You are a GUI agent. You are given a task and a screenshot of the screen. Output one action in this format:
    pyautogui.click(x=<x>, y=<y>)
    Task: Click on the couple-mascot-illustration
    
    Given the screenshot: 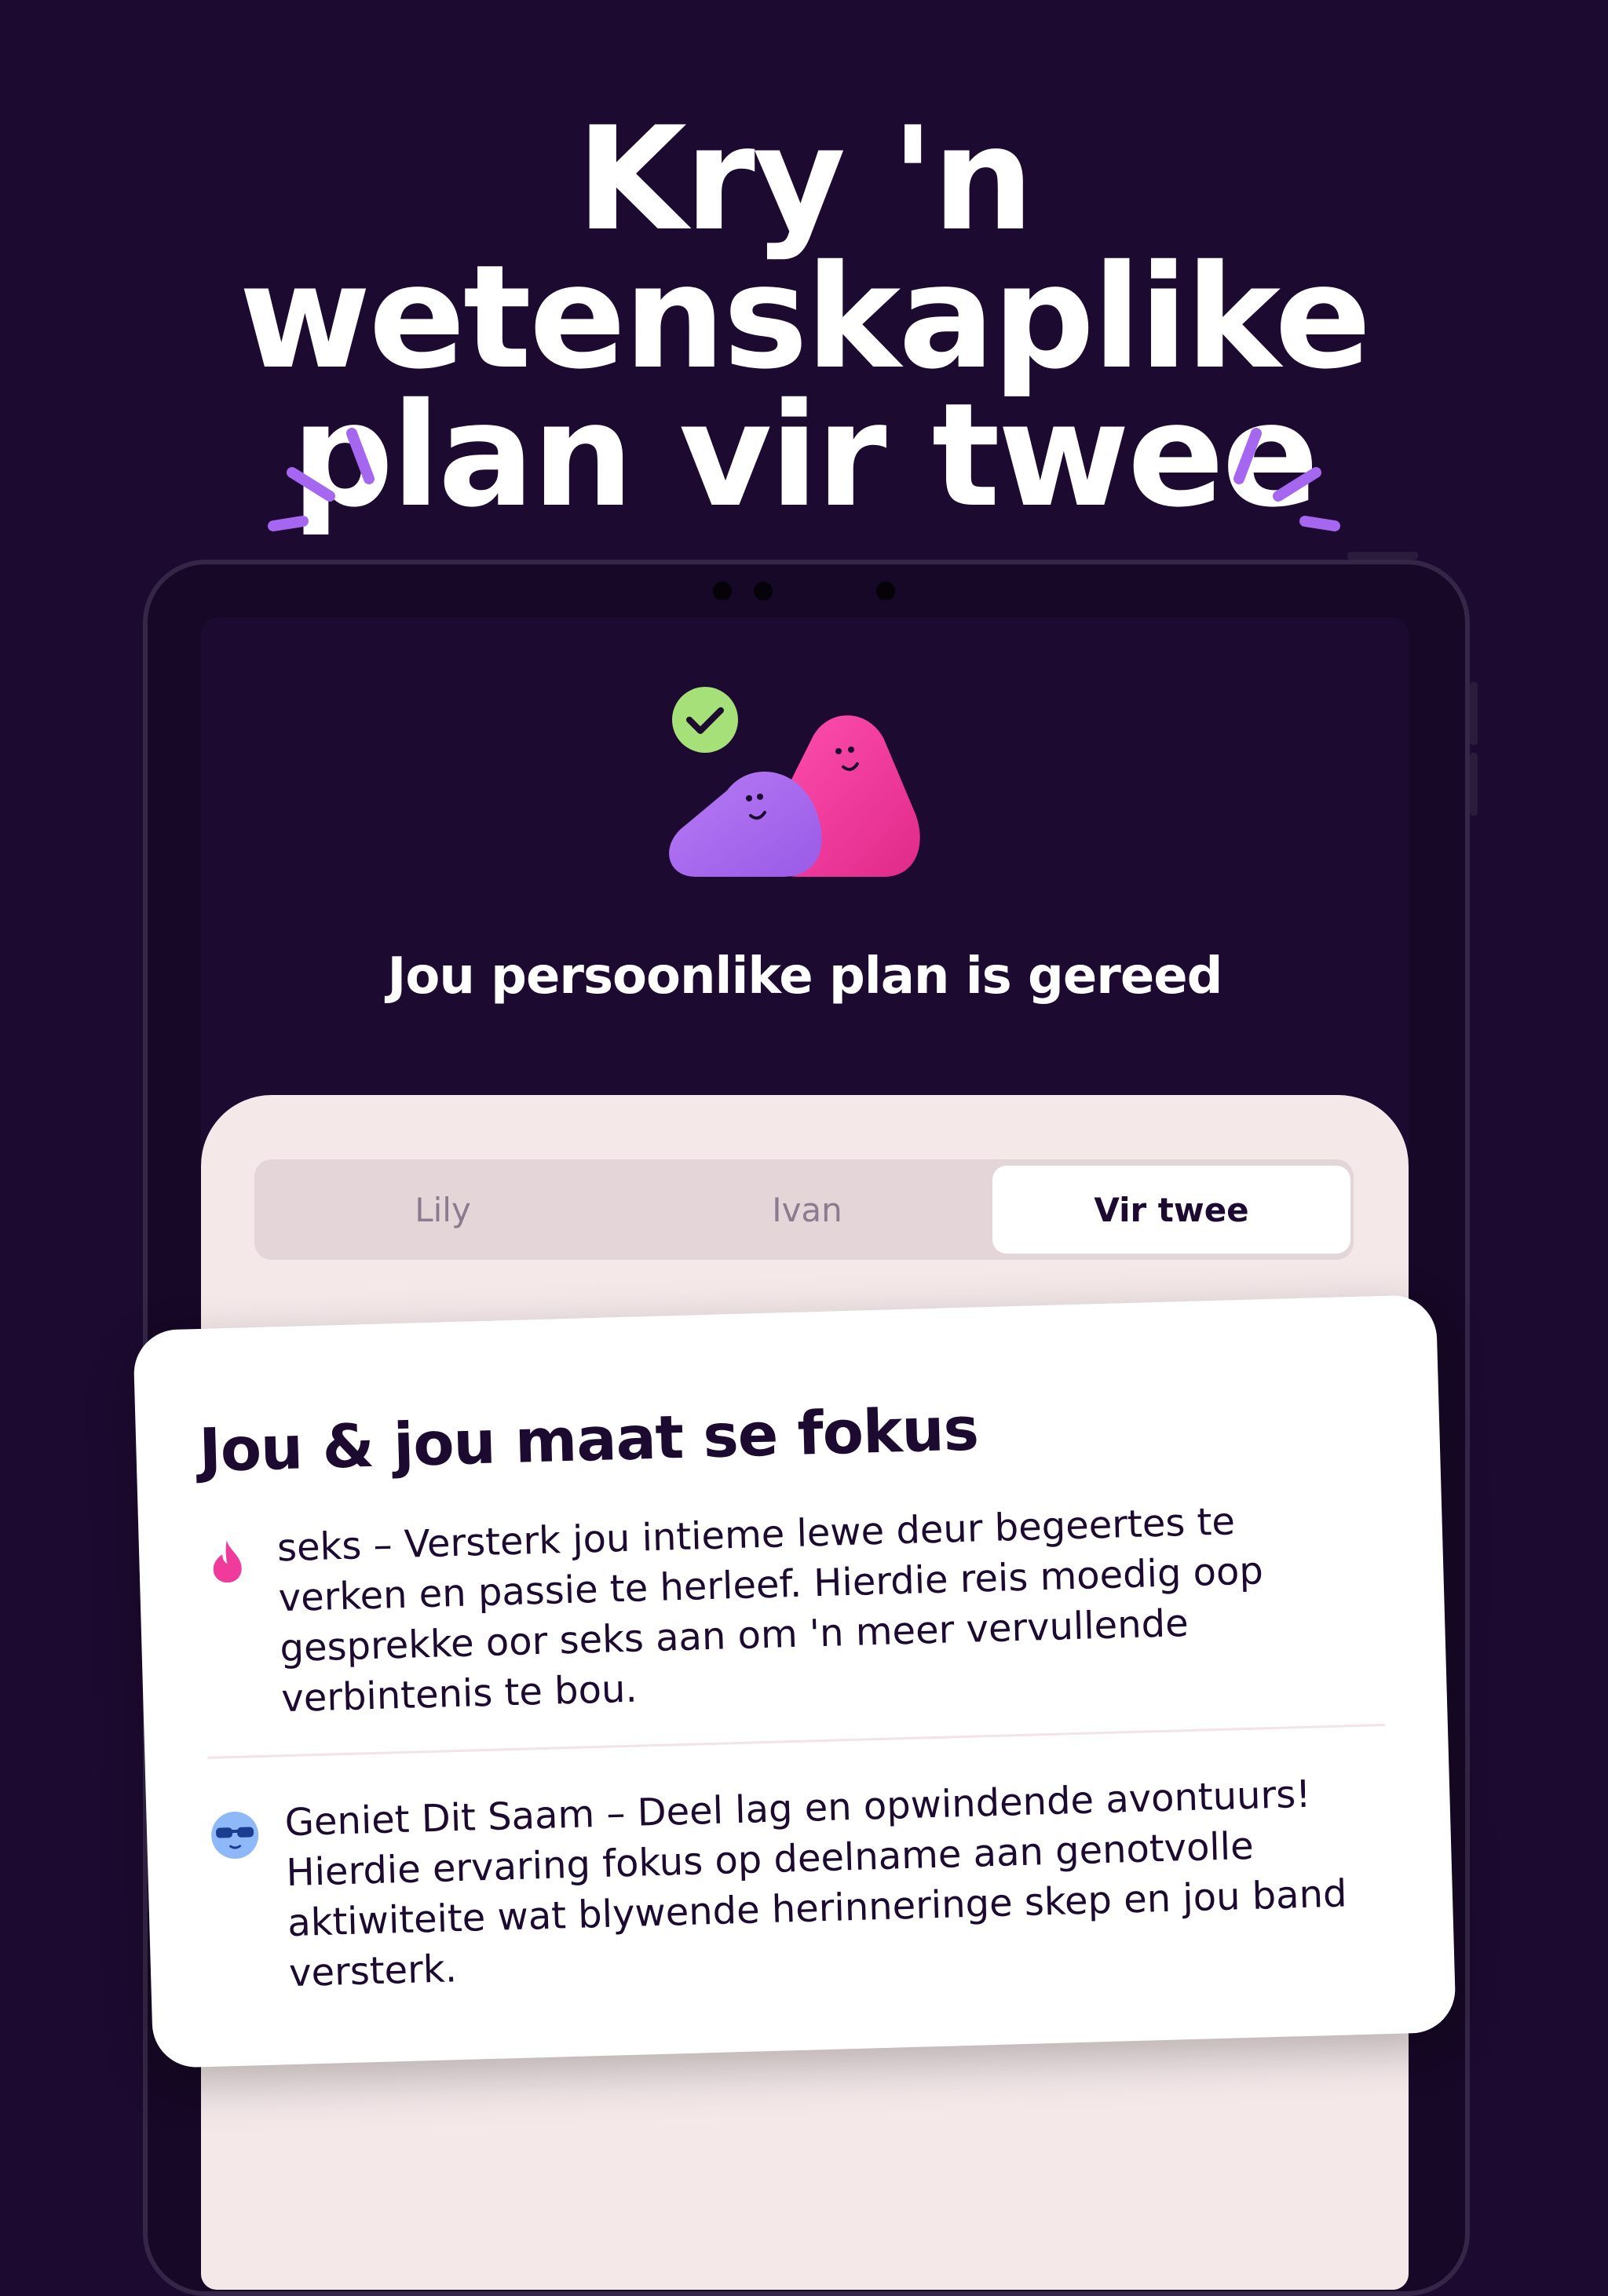 What is the action you would take?
    pyautogui.click(x=794, y=782)
    